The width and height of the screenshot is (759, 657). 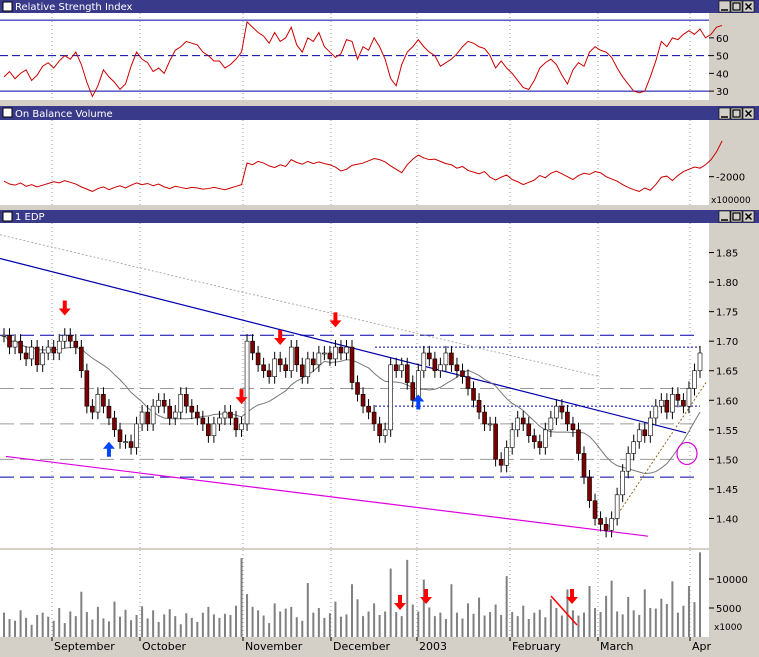 What do you see at coordinates (7, 216) in the screenshot?
I see `price-panel-icon` at bounding box center [7, 216].